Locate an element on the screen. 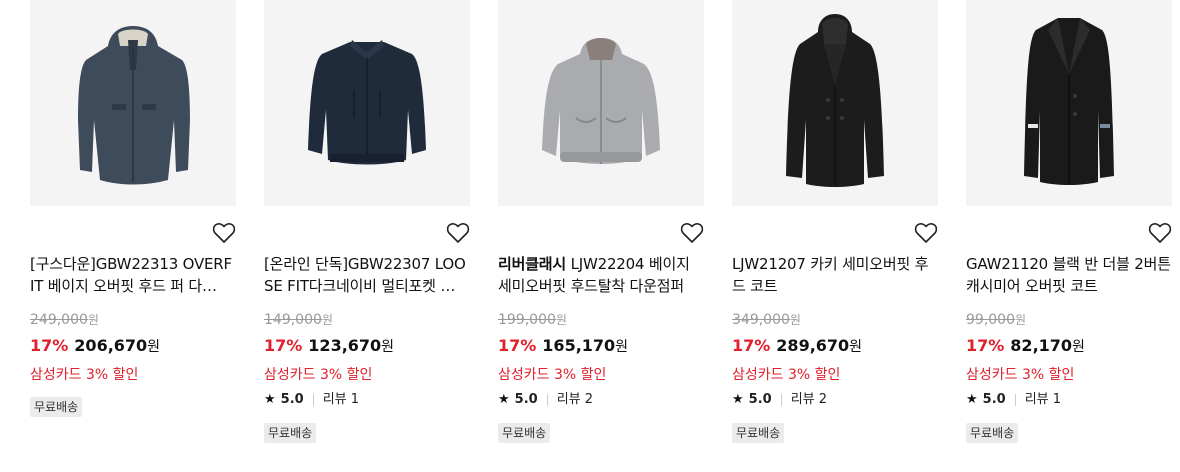 The height and width of the screenshot is (472, 1180). sale-price: 123,670 is located at coordinates (345, 345).